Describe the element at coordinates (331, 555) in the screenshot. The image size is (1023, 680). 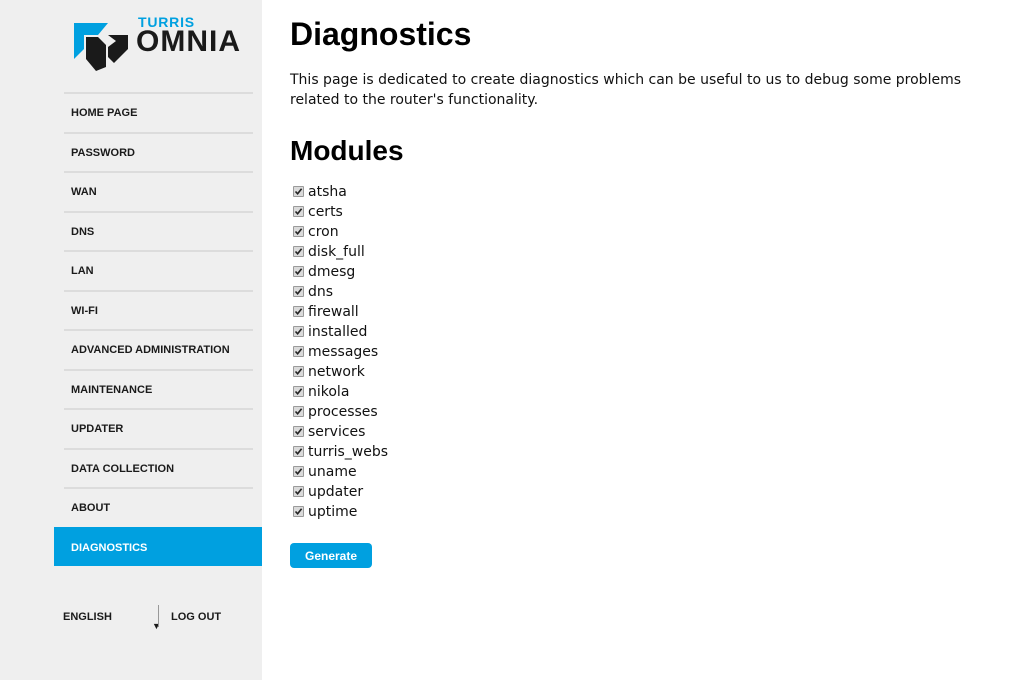
I see `generate-button: Generate` at that location.